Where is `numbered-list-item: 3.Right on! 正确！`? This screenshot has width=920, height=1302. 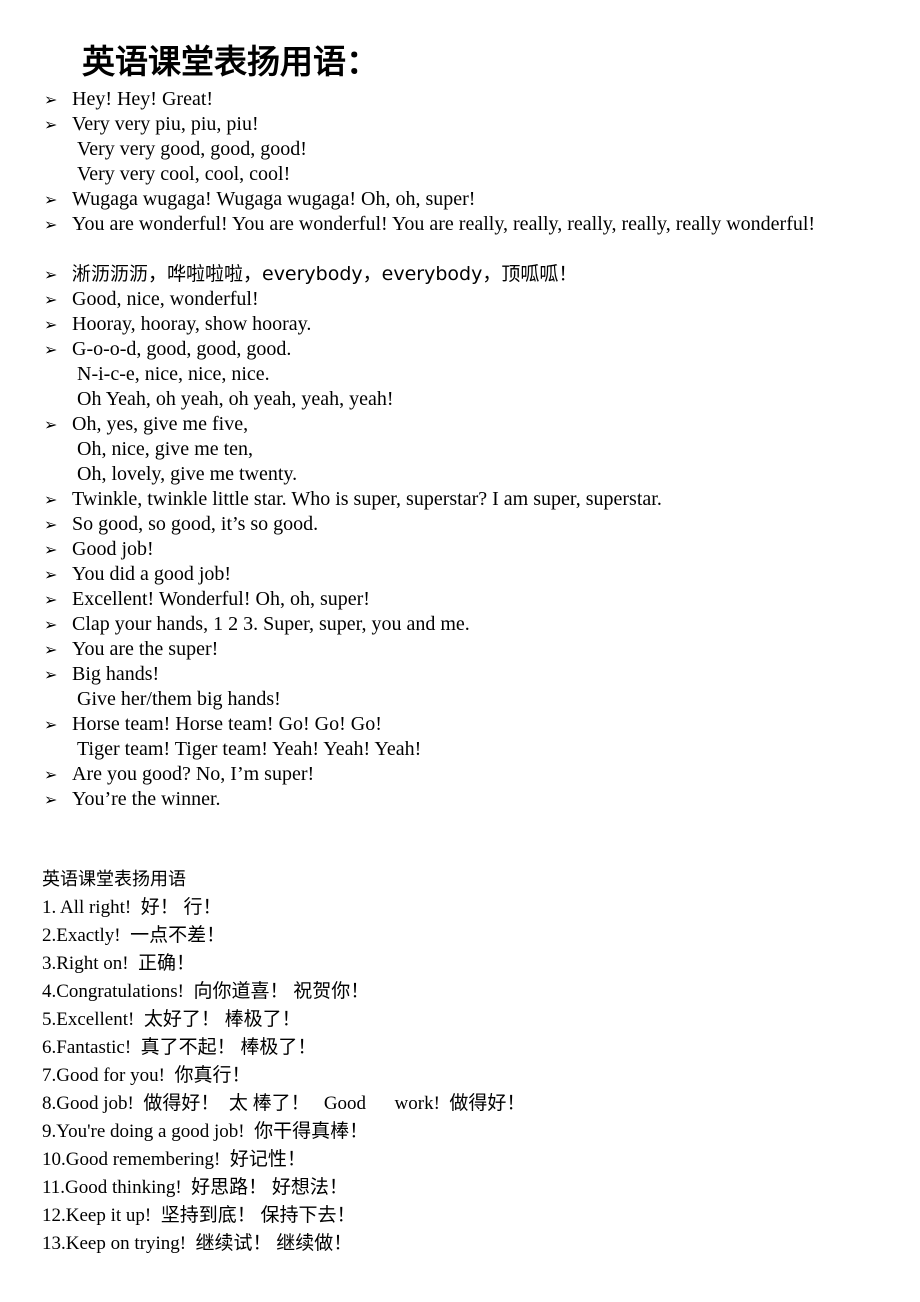
numbered-list-item: 3.Right on! 正确！ is located at coordinates (119, 963).